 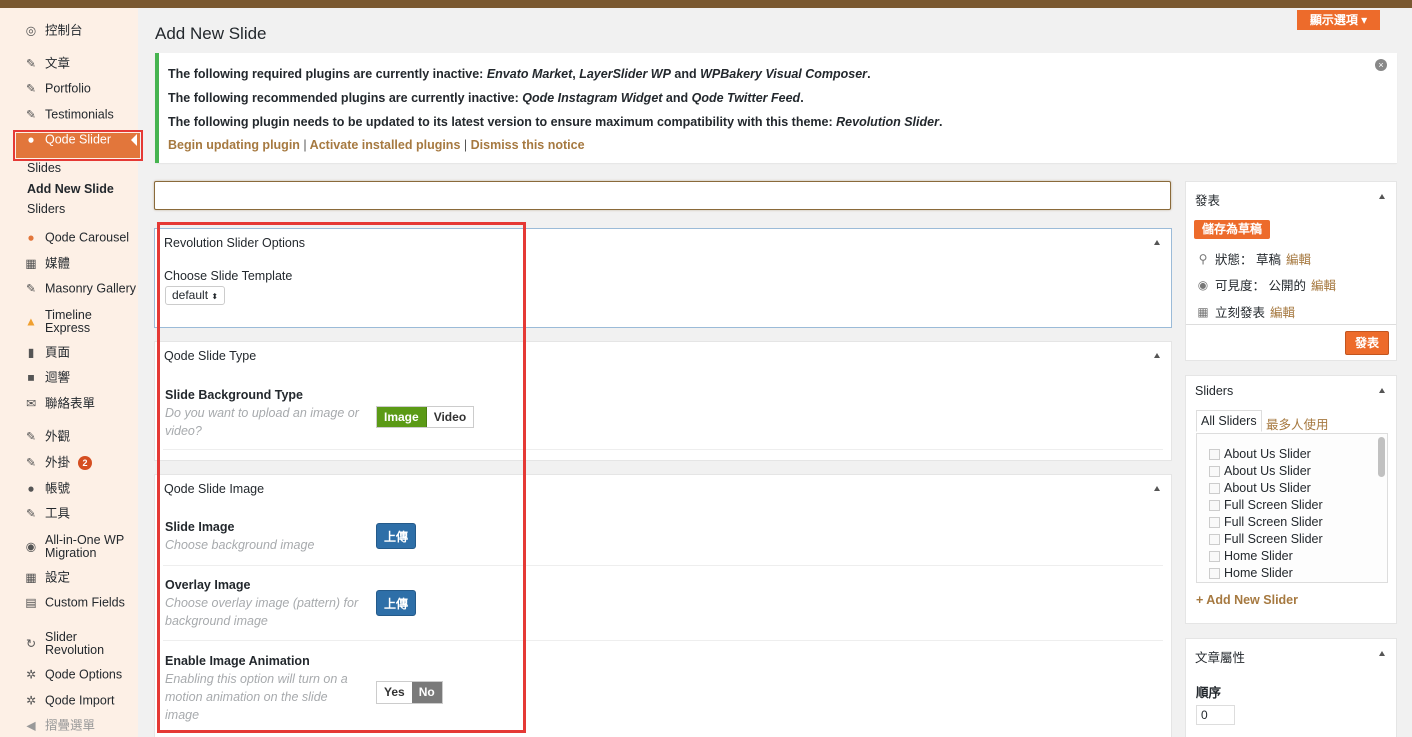 I want to click on admin-top-bar, so click(x=706, y=4).